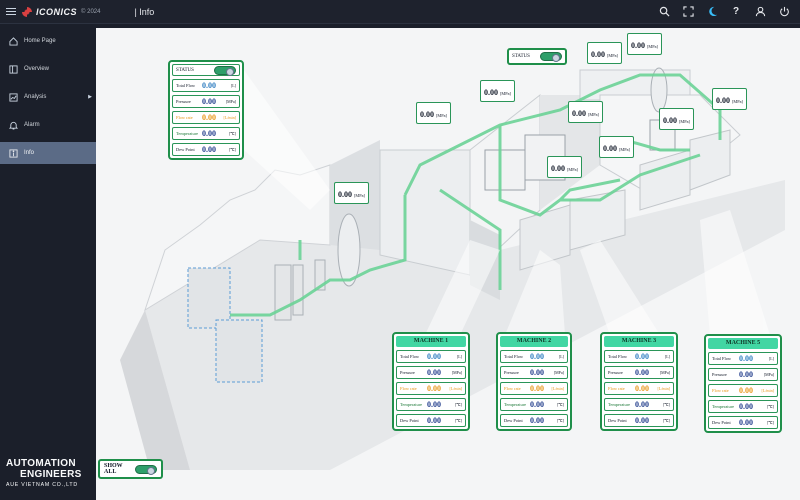 The width and height of the screenshot is (800, 500). I want to click on machine-title: MACHINE 3, so click(639, 341).